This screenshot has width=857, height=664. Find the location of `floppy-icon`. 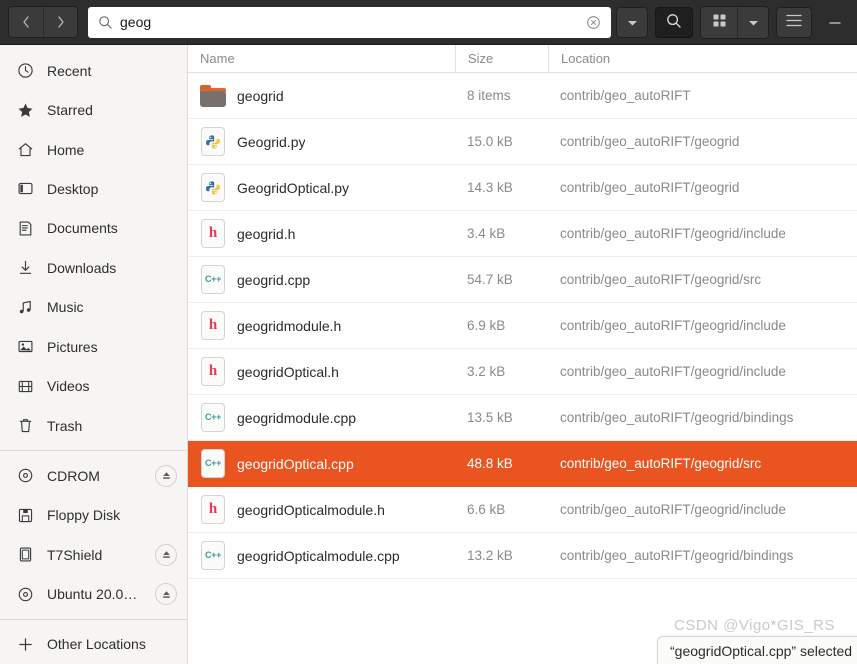

floppy-icon is located at coordinates (25, 515).